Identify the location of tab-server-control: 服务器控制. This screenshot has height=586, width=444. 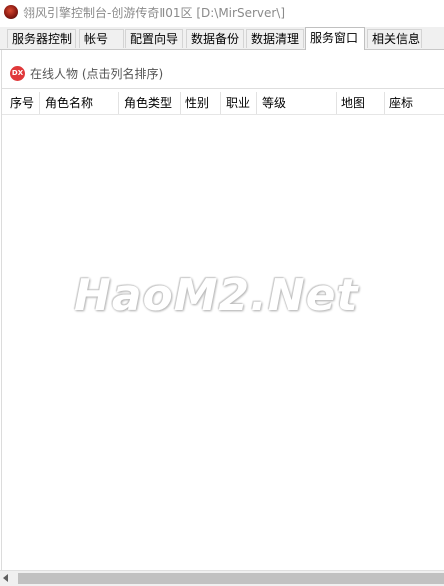
(41, 38).